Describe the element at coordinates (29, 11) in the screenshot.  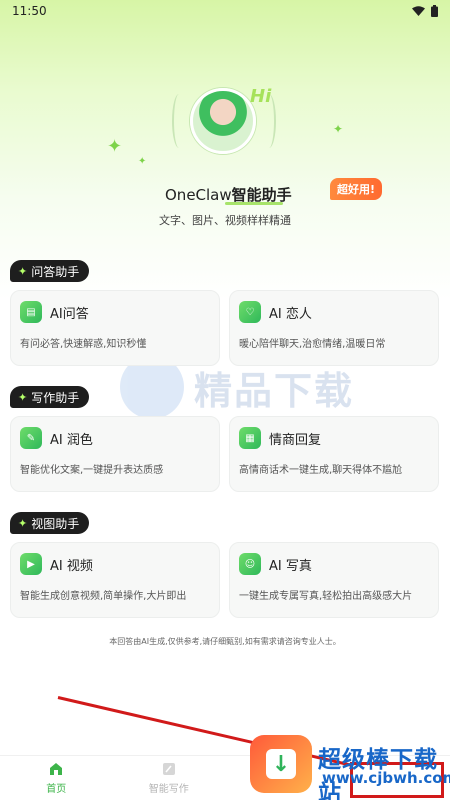
I see `status-time: 11:50` at that location.